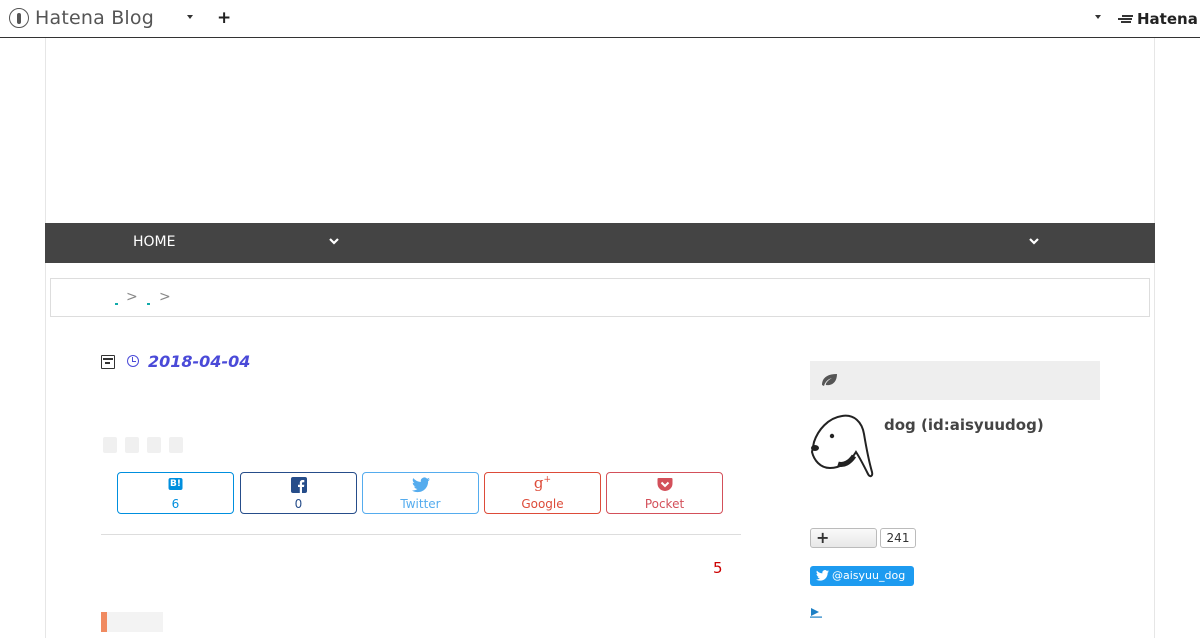  Describe the element at coordinates (1167, 19) in the screenshot. I see `hatena-logo-text: Hatena` at that location.